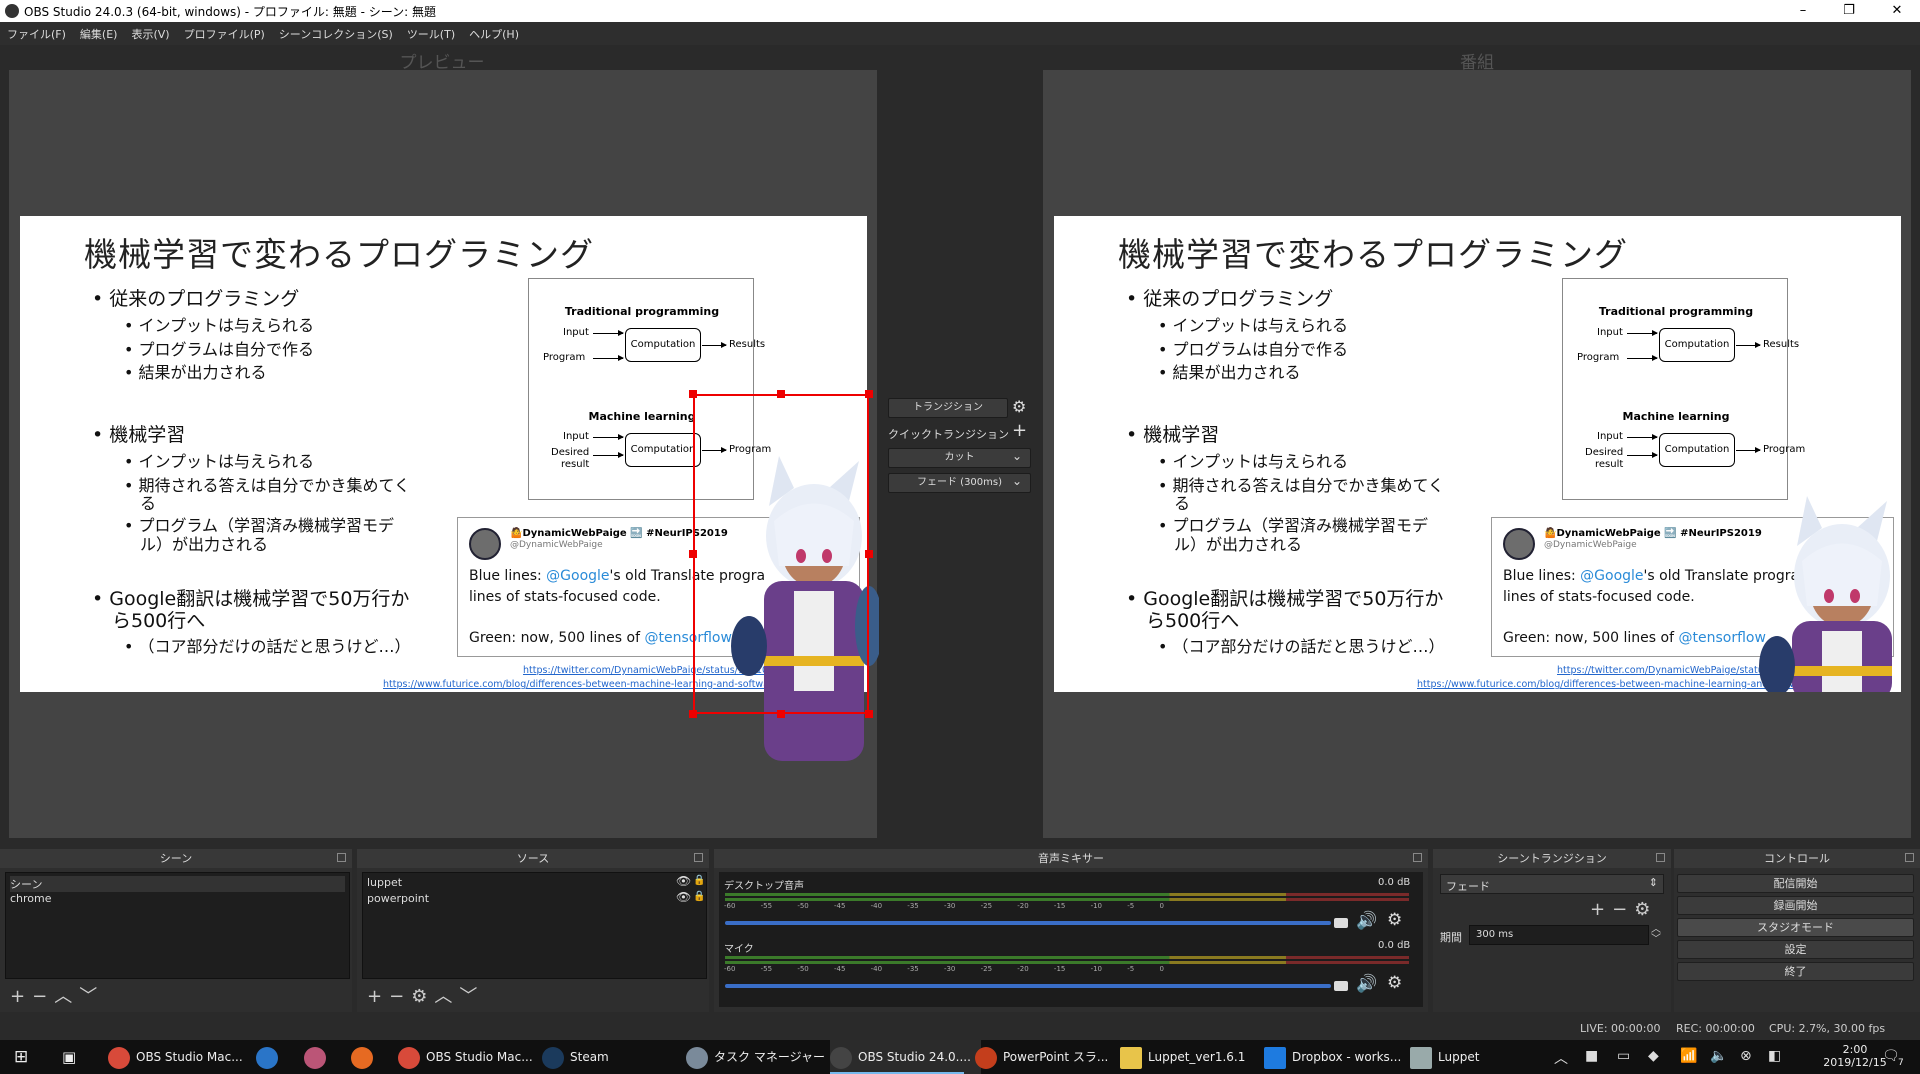 This screenshot has height=1074, width=1920. Describe the element at coordinates (384, 882) in the screenshot. I see `source-item: luppet` at that location.